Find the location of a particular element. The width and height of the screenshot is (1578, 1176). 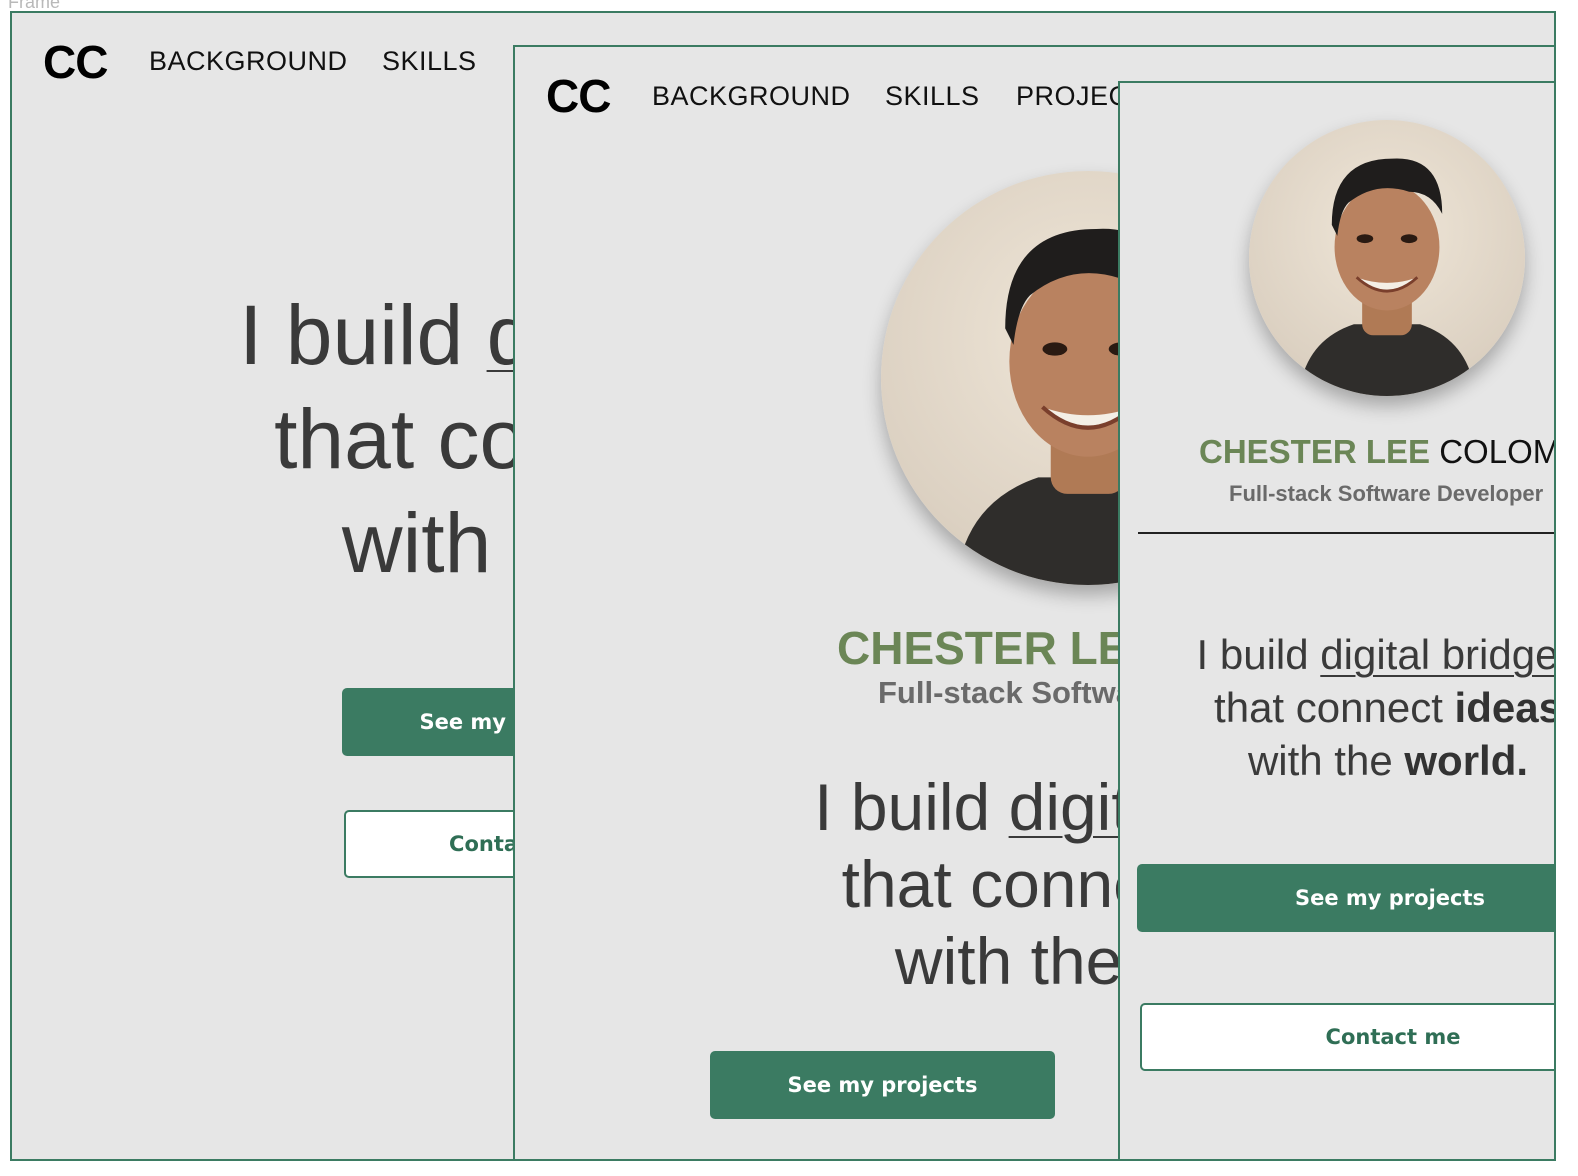

section-divider is located at coordinates (1346, 533).